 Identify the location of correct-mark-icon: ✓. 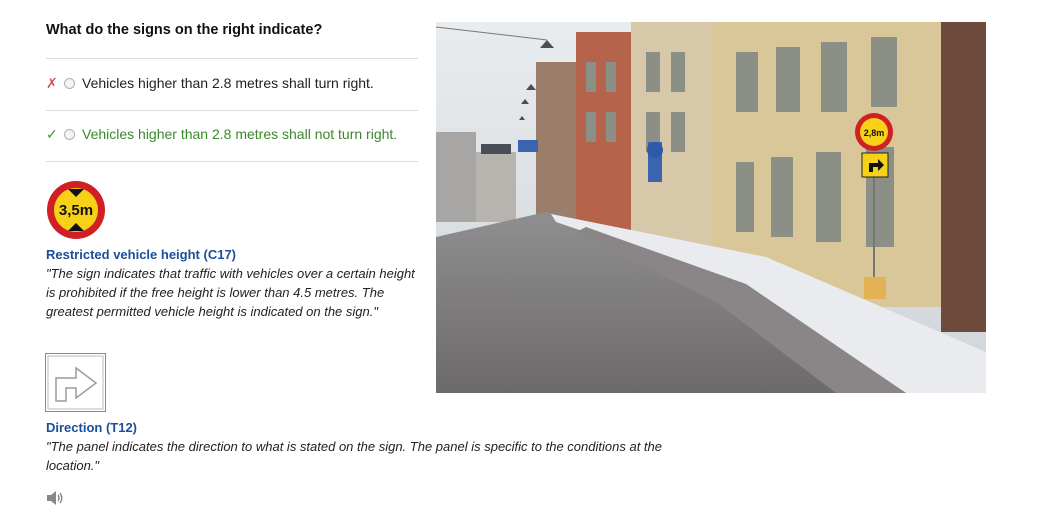
(52, 133).